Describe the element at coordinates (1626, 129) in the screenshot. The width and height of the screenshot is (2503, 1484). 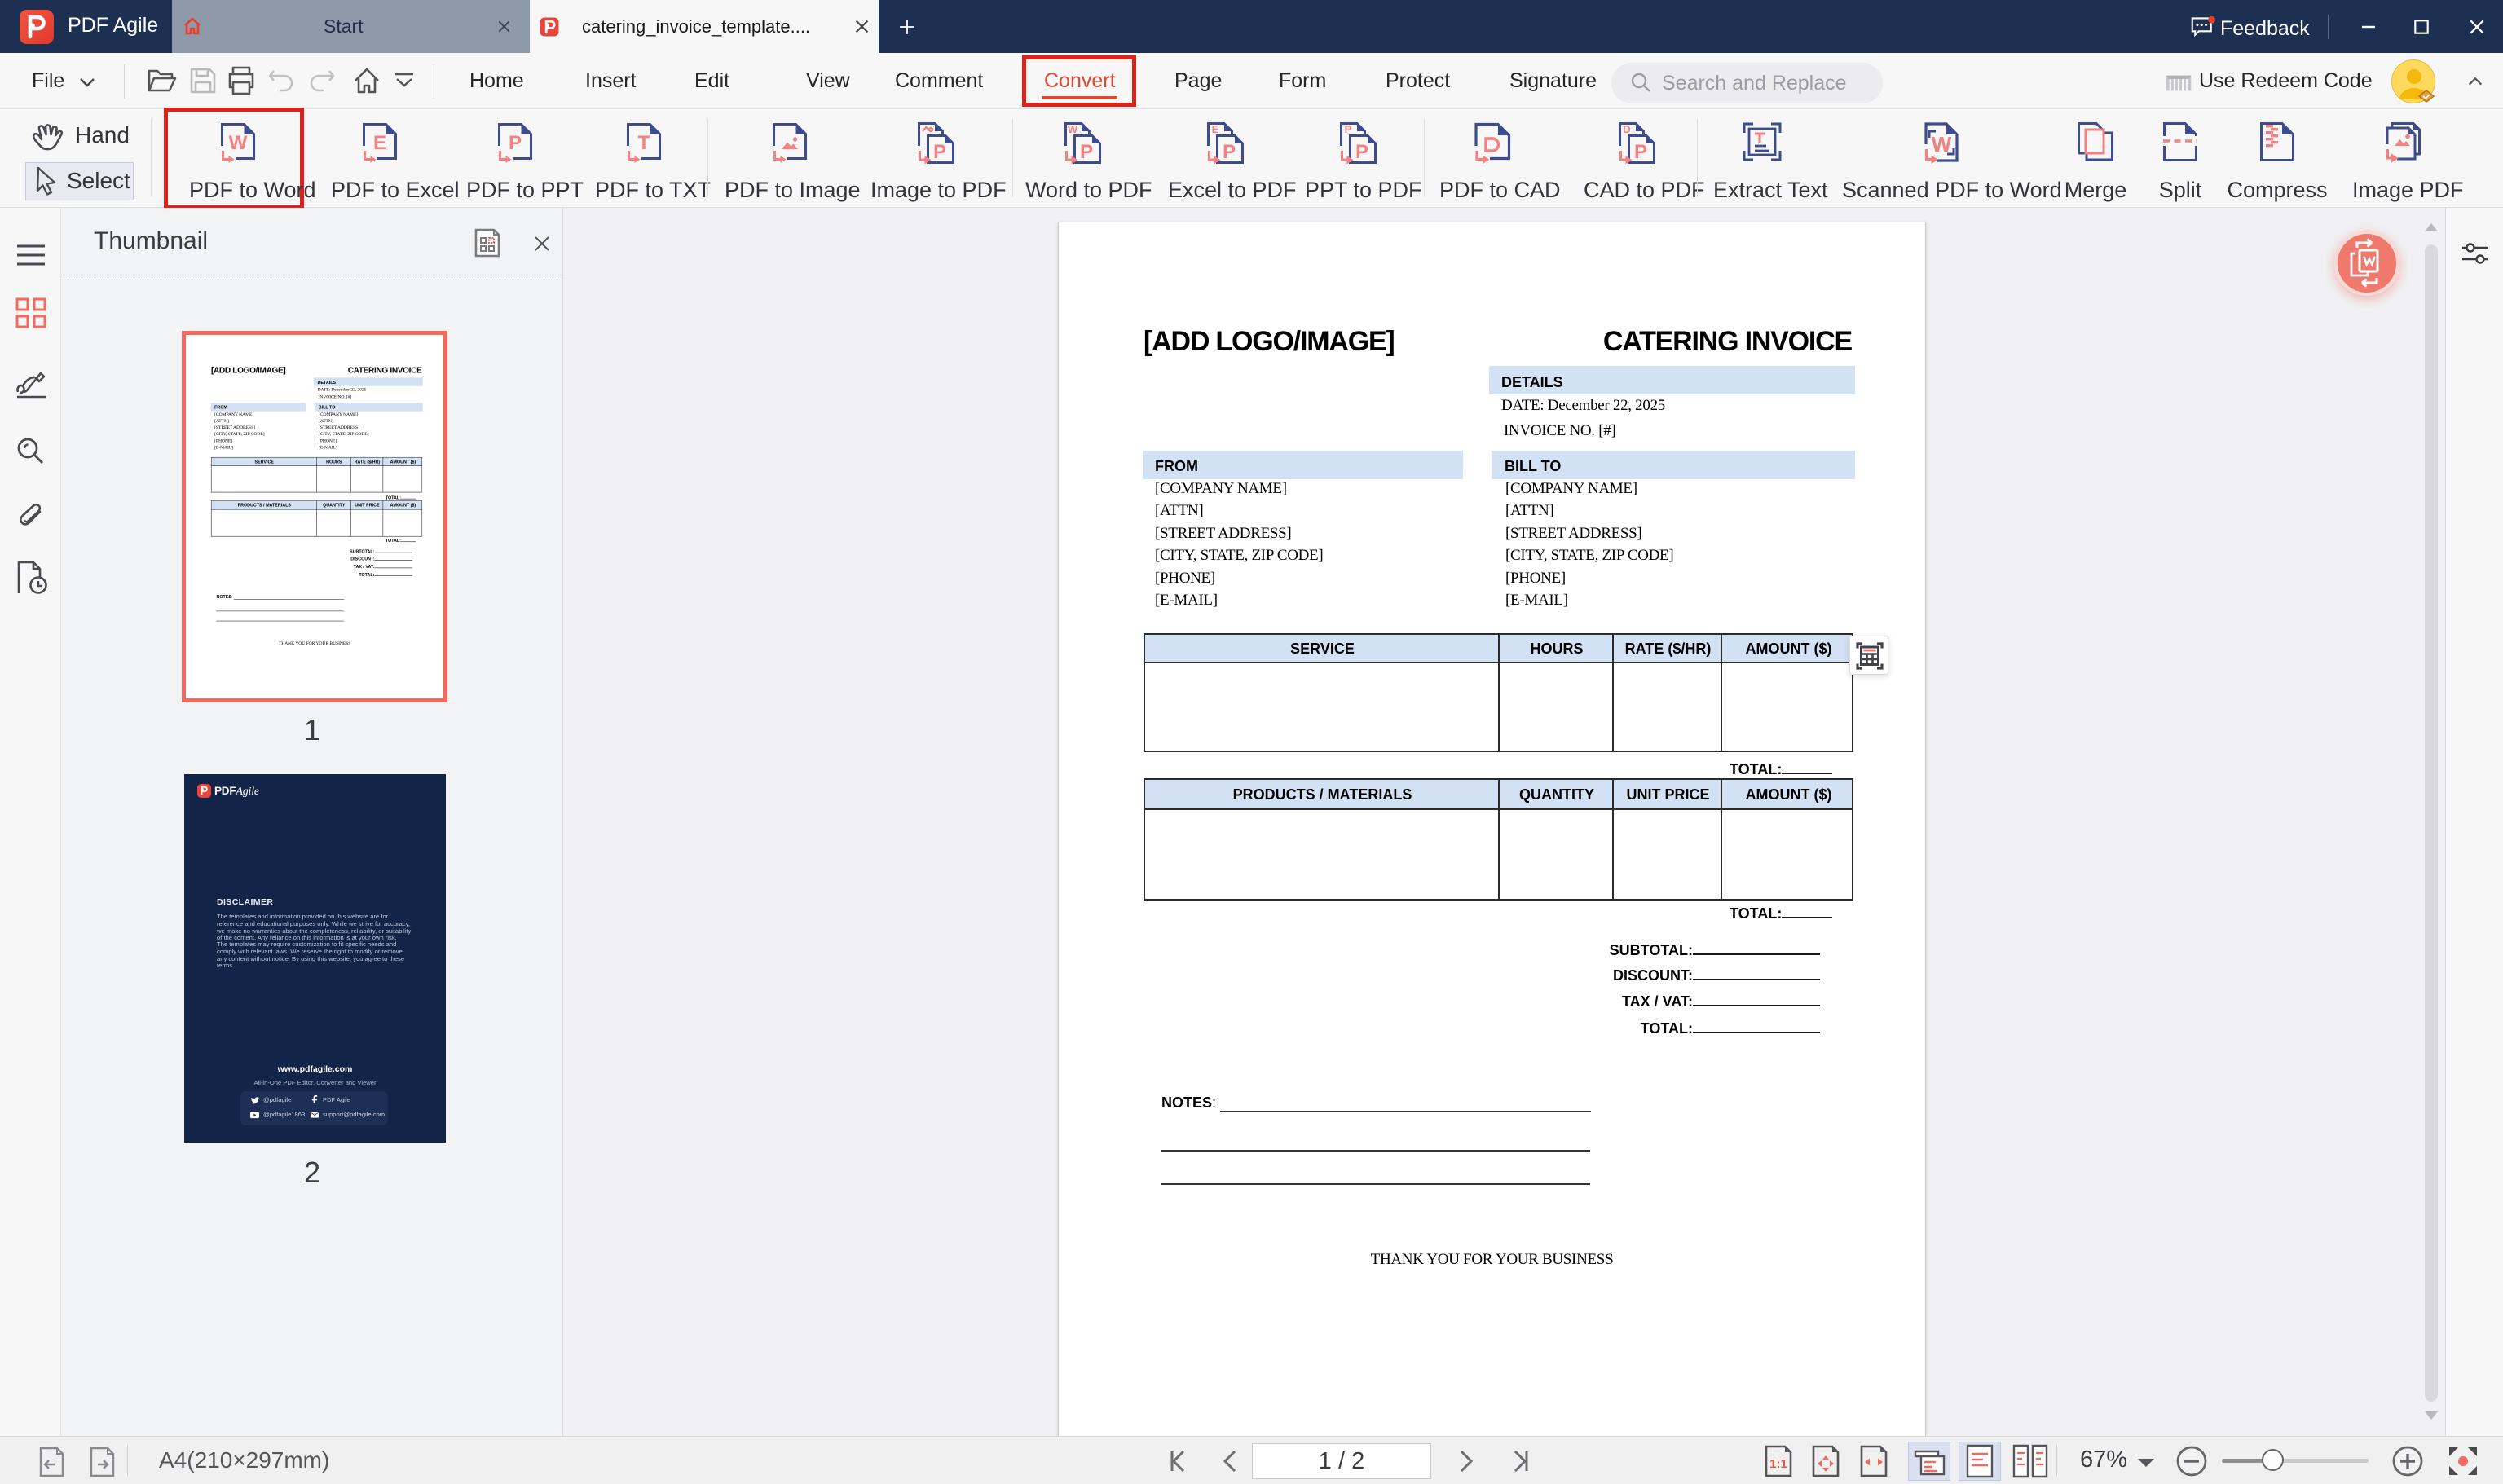
I see `svg-text: D` at that location.